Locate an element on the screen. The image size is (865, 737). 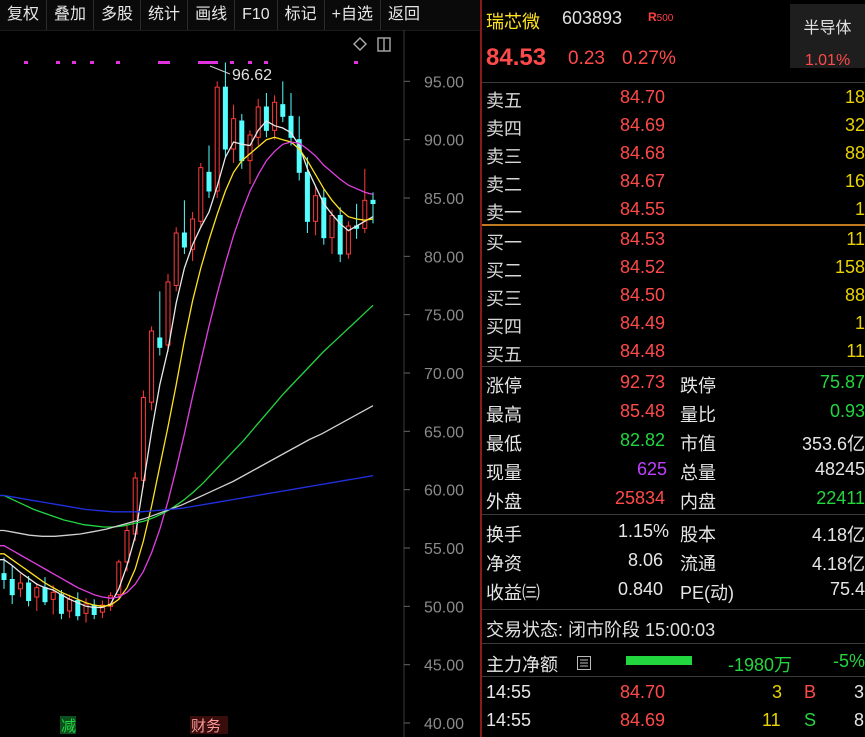
sector-button: 半导体 1.01% is located at coordinates (827, 36).